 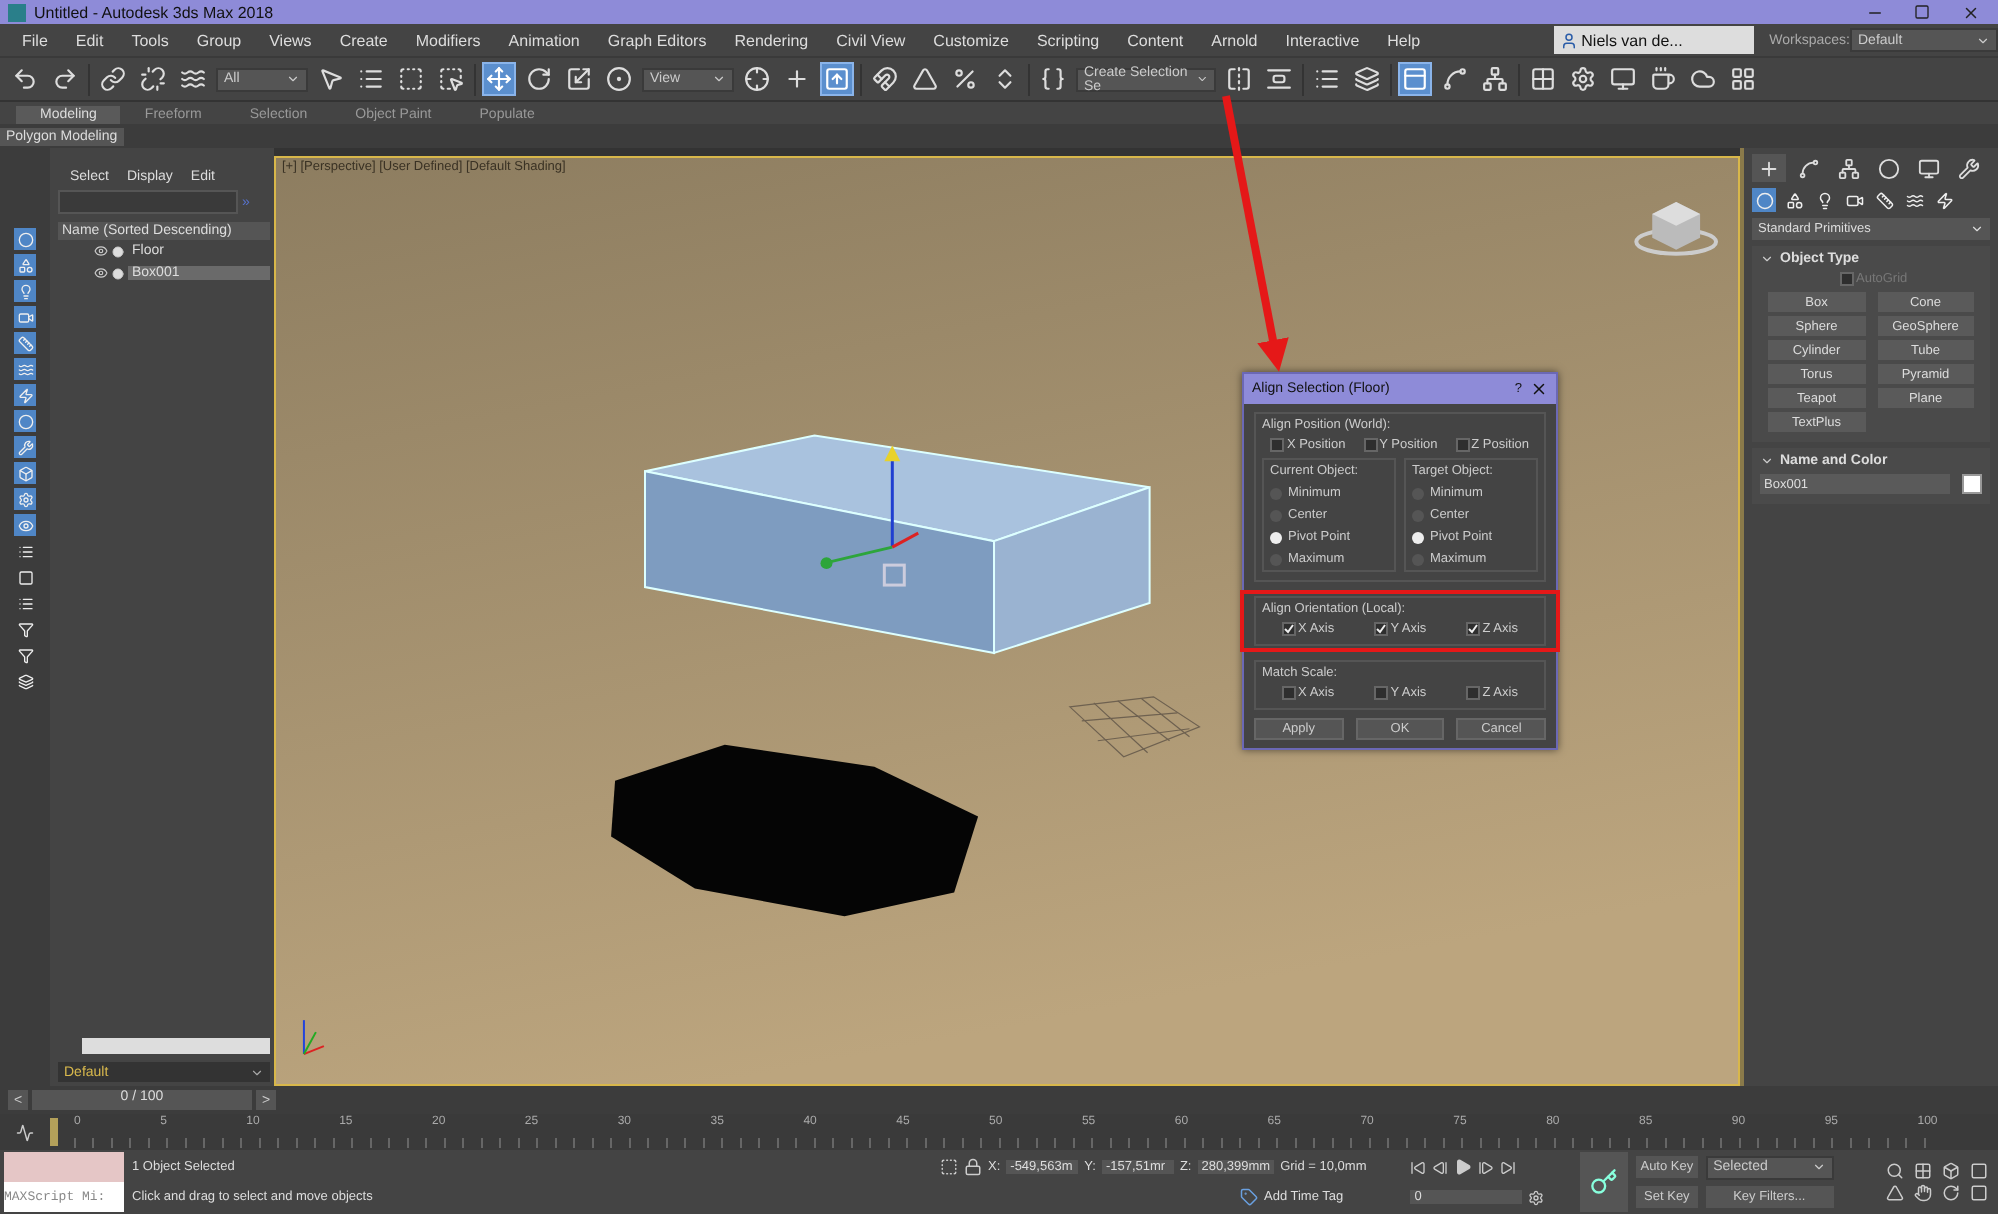 What do you see at coordinates (64, 1167) in the screenshot?
I see `listener-field` at bounding box center [64, 1167].